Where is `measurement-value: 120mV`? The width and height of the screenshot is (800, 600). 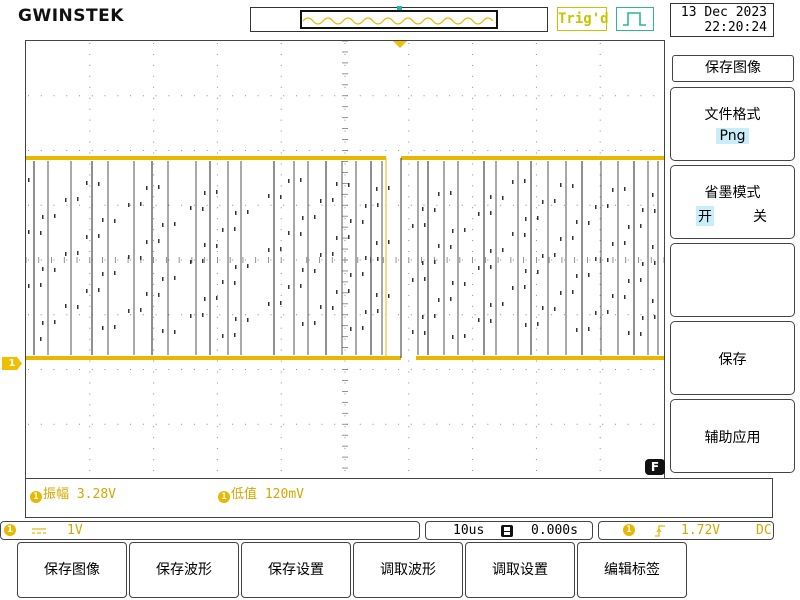
measurement-value: 120mV is located at coordinates (284, 494).